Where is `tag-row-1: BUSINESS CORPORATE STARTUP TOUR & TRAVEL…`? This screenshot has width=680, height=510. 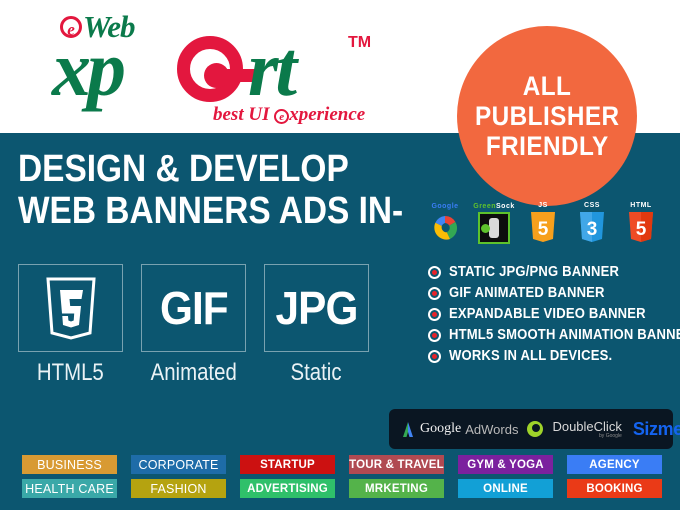
tag-row-1: BUSINESS CORPORATE STARTUP TOUR & TRAVEL… is located at coordinates (342, 464).